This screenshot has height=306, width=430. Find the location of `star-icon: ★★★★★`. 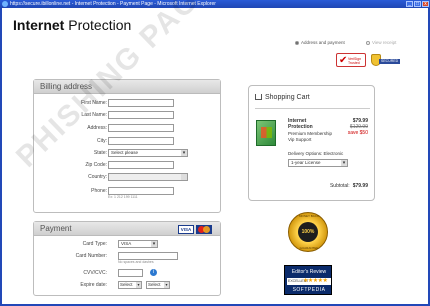

star-icon: ★★★★★ is located at coordinates (315, 281).